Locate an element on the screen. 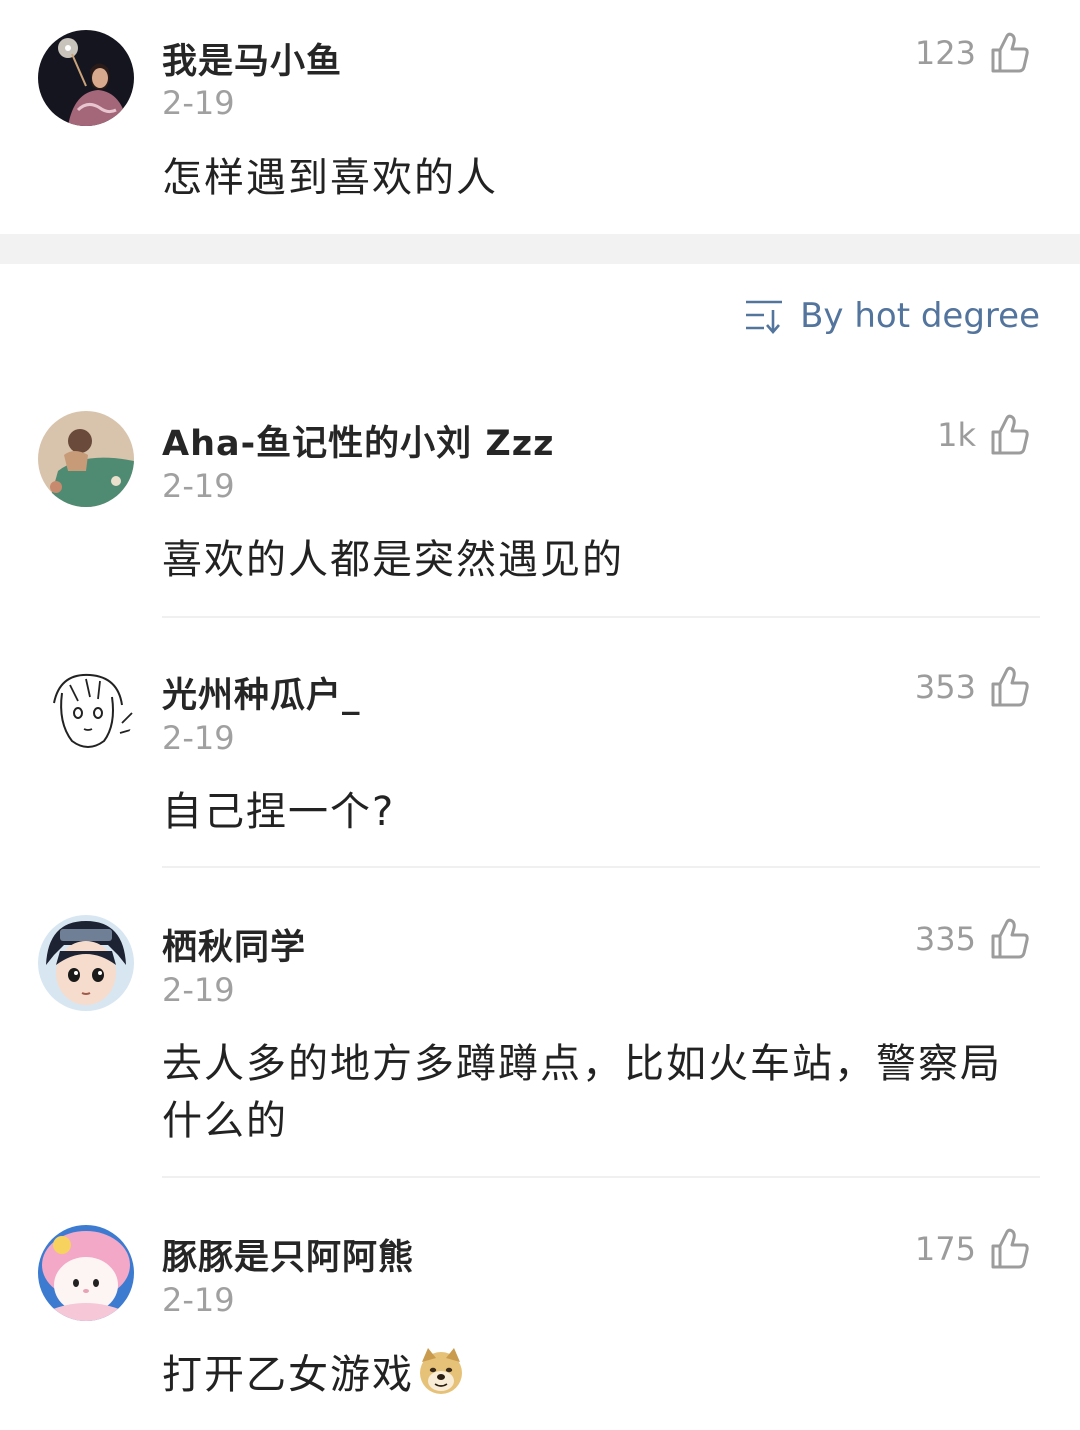 The width and height of the screenshot is (1080, 1430). post-text: 怎样遇到喜欢的人 is located at coordinates (330, 178).